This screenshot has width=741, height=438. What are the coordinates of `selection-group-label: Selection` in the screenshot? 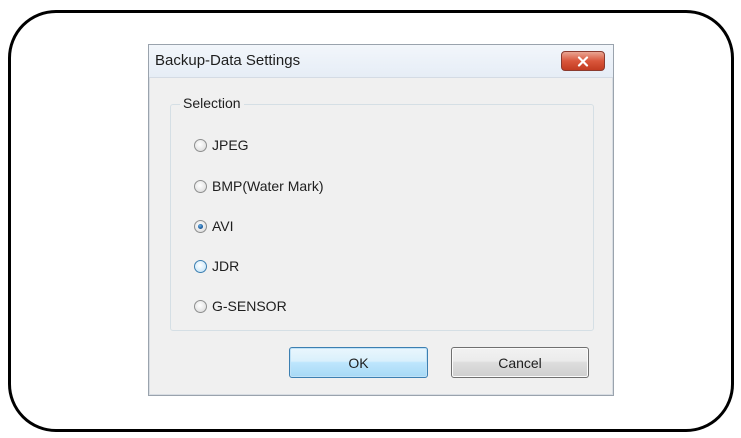 It's located at (212, 103).